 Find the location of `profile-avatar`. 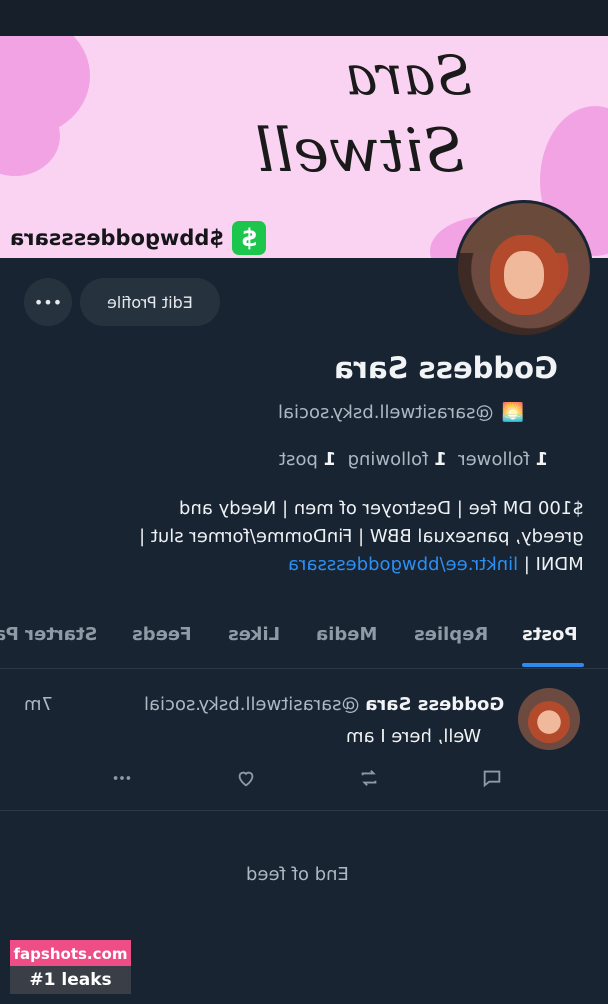

profile-avatar is located at coordinates (524, 269).